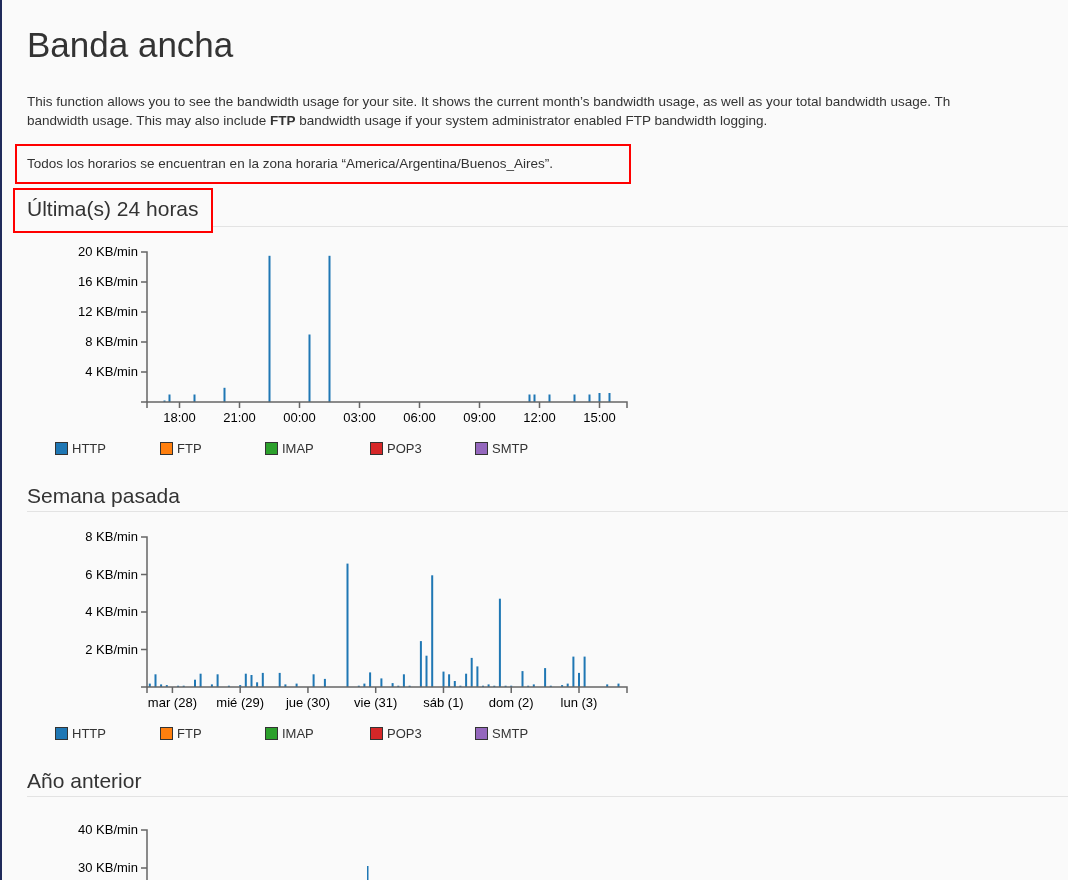 This screenshot has height=880, width=1068. I want to click on axis-tick-label: dom (2), so click(511, 702).